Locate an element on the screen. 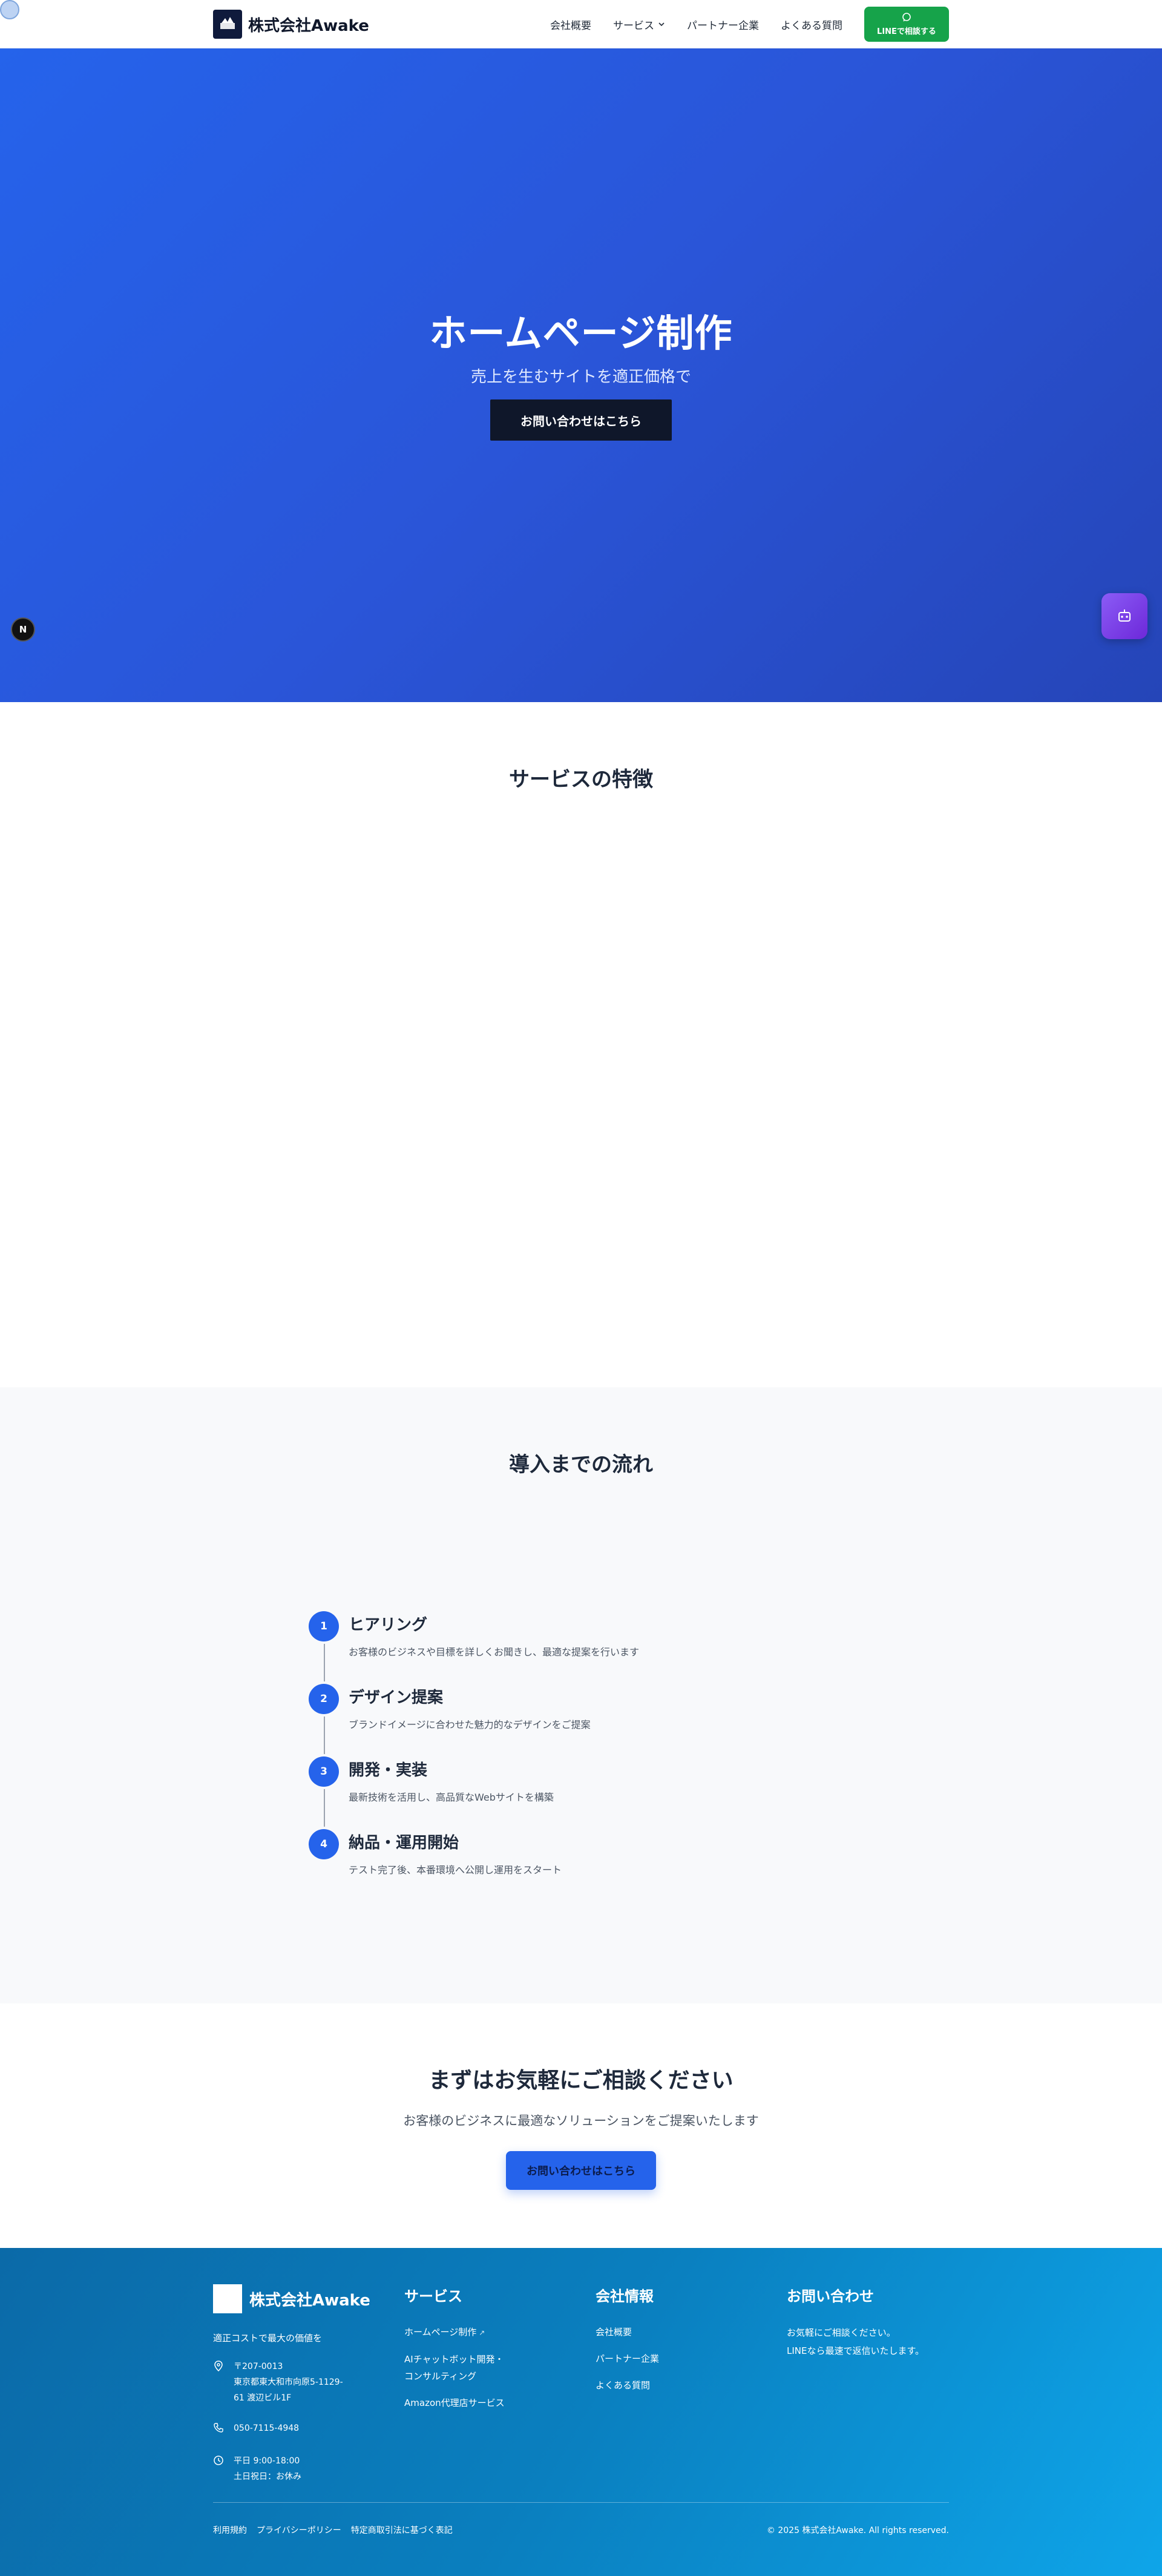 This screenshot has height=2576, width=1162. footer-copyright: © 2025 株式会社Awake. All rights reserved. is located at coordinates (857, 2530).